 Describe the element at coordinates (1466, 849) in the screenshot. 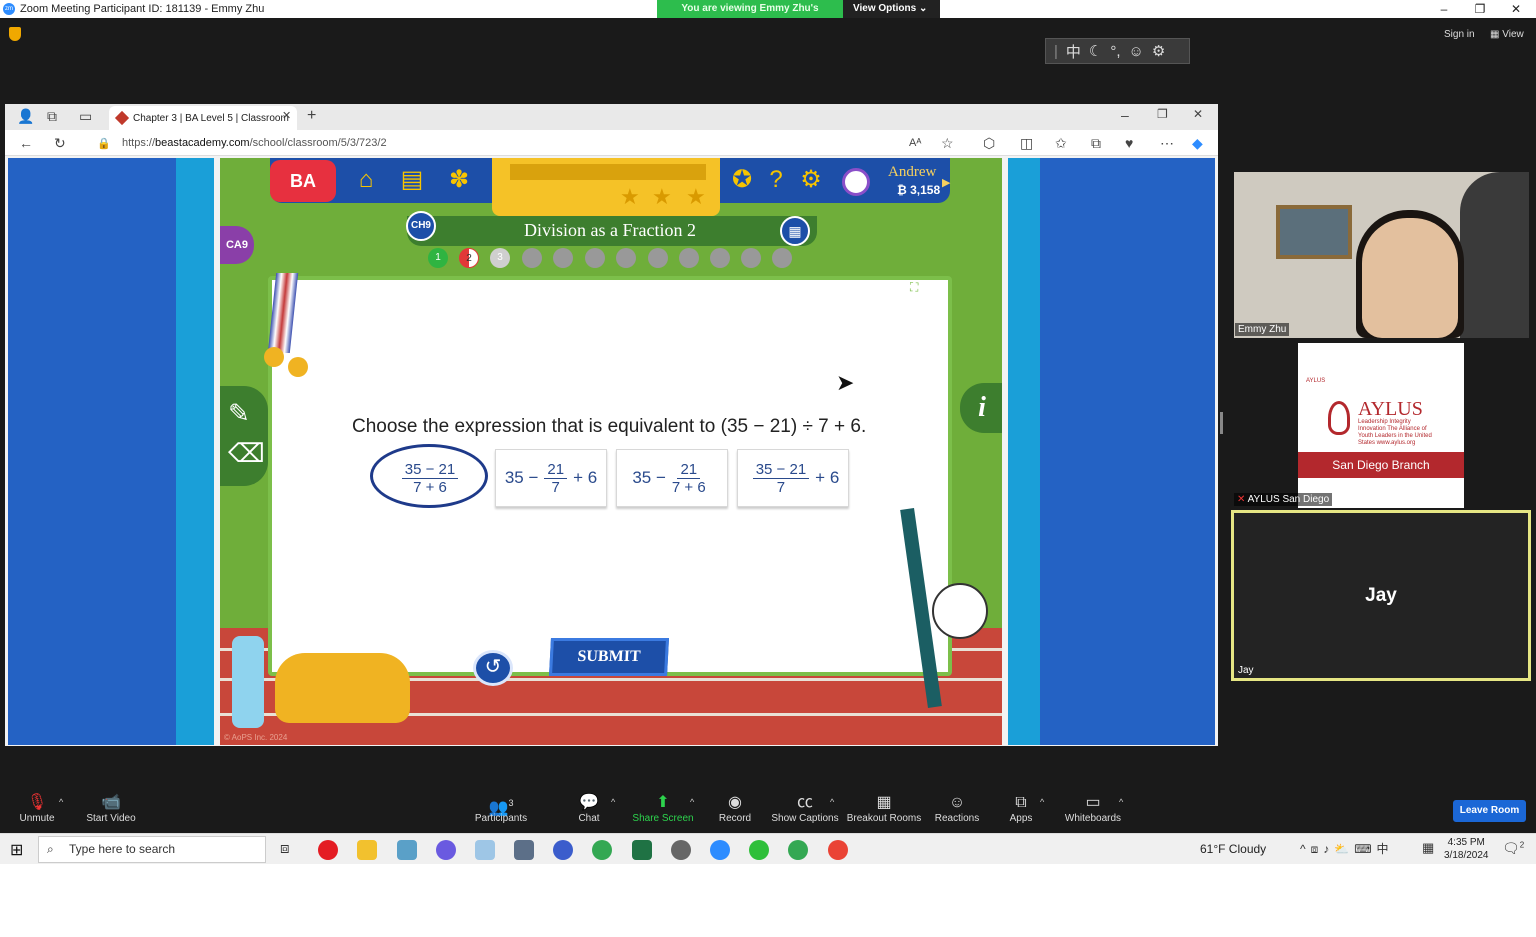

I see `taskbar-clock: 4:35 PM 3/18/2024` at that location.